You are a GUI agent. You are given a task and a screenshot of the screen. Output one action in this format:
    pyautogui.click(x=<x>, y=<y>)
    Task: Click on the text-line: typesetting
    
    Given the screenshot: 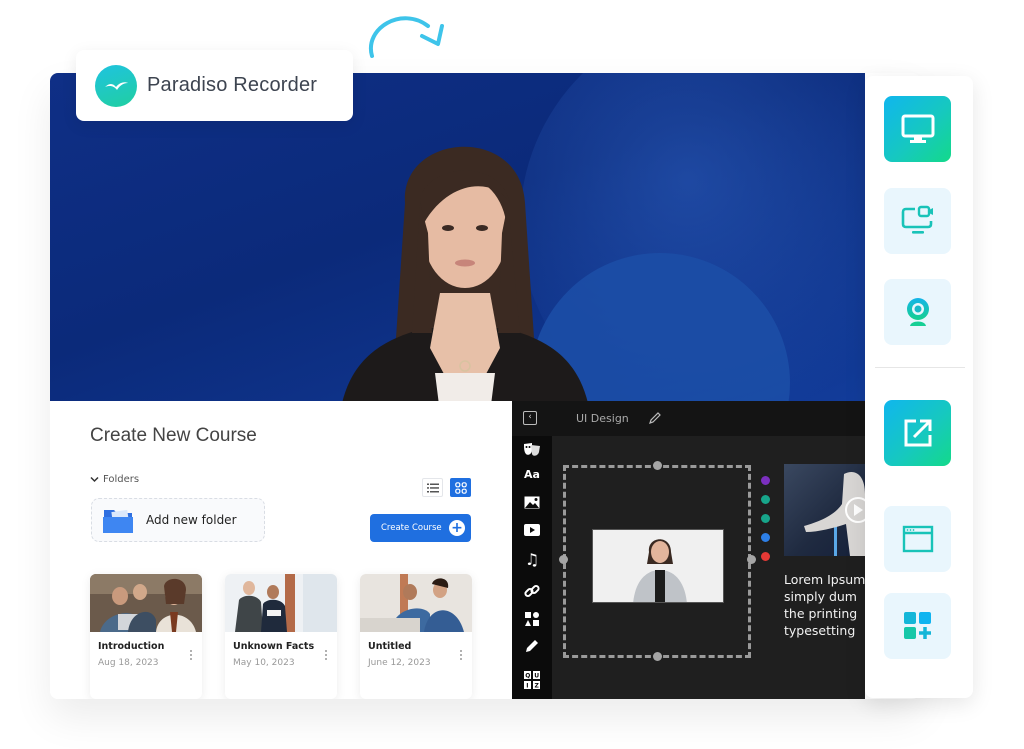 What is the action you would take?
    pyautogui.click(x=820, y=630)
    